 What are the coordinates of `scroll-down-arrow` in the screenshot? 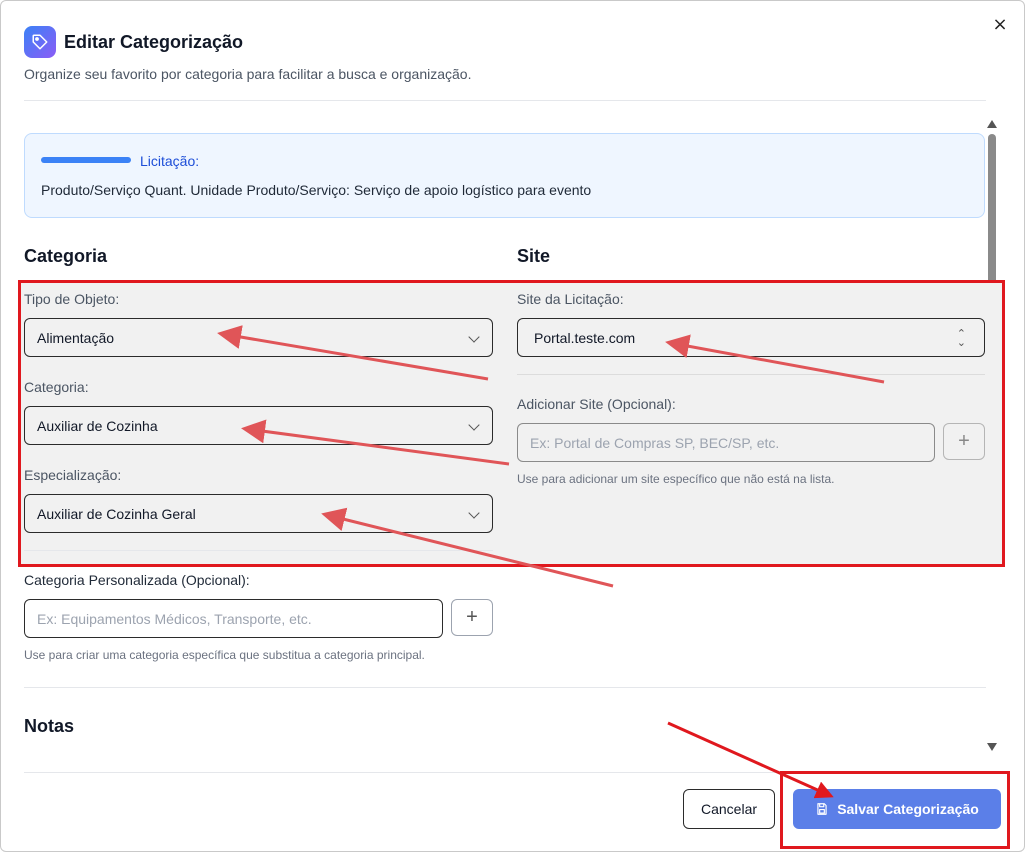 It's located at (992, 747).